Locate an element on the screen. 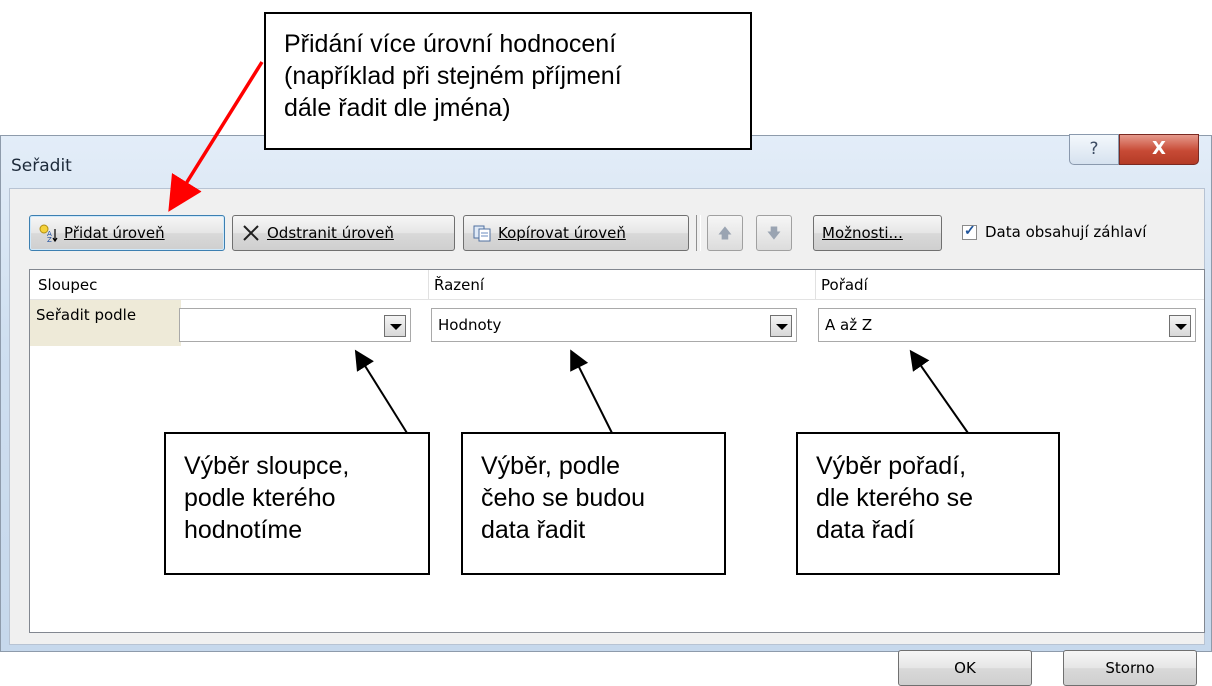 This screenshot has width=1212, height=686. callout-column: Výběr sloupce, podle kterého hodnotíme is located at coordinates (297, 503).